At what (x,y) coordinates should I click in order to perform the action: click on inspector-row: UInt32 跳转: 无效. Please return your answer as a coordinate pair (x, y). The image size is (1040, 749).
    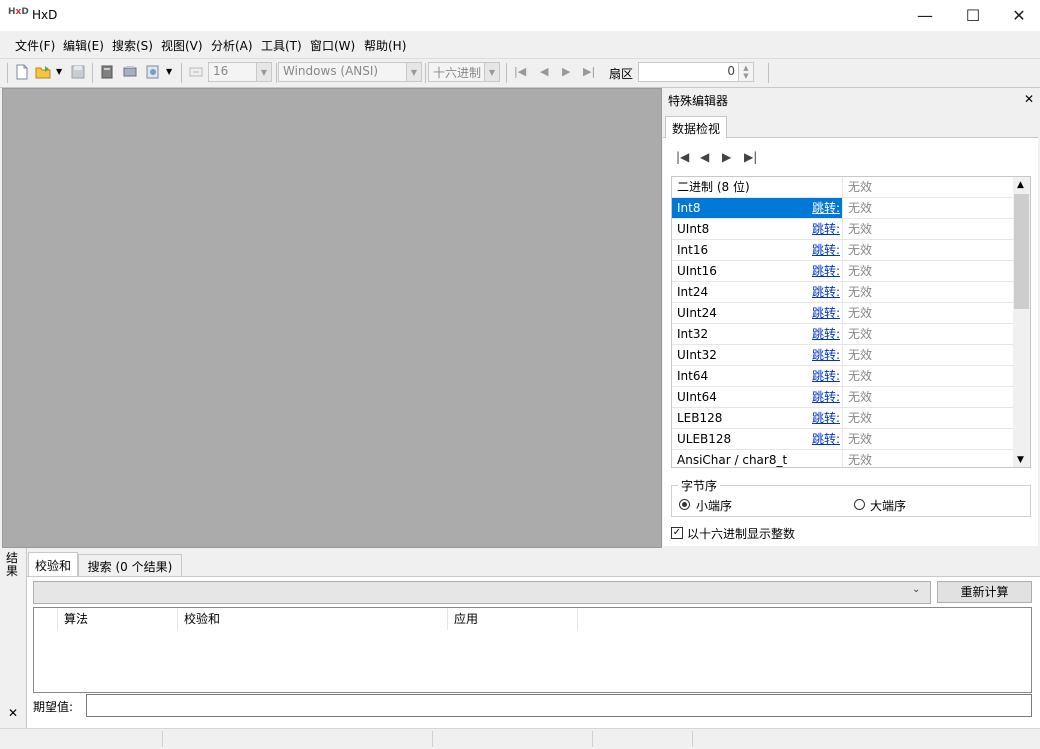
    Looking at the image, I should click on (843, 355).